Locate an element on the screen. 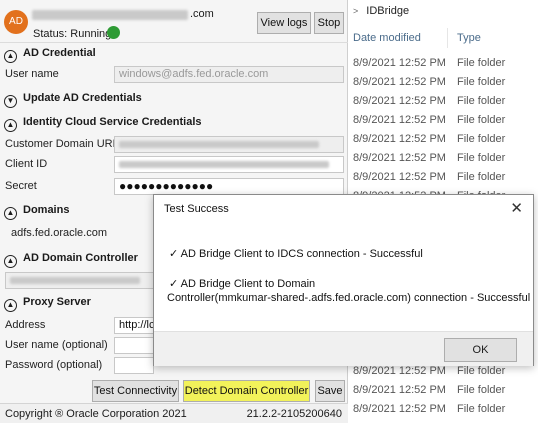  proxy-username-field is located at coordinates (134, 345).